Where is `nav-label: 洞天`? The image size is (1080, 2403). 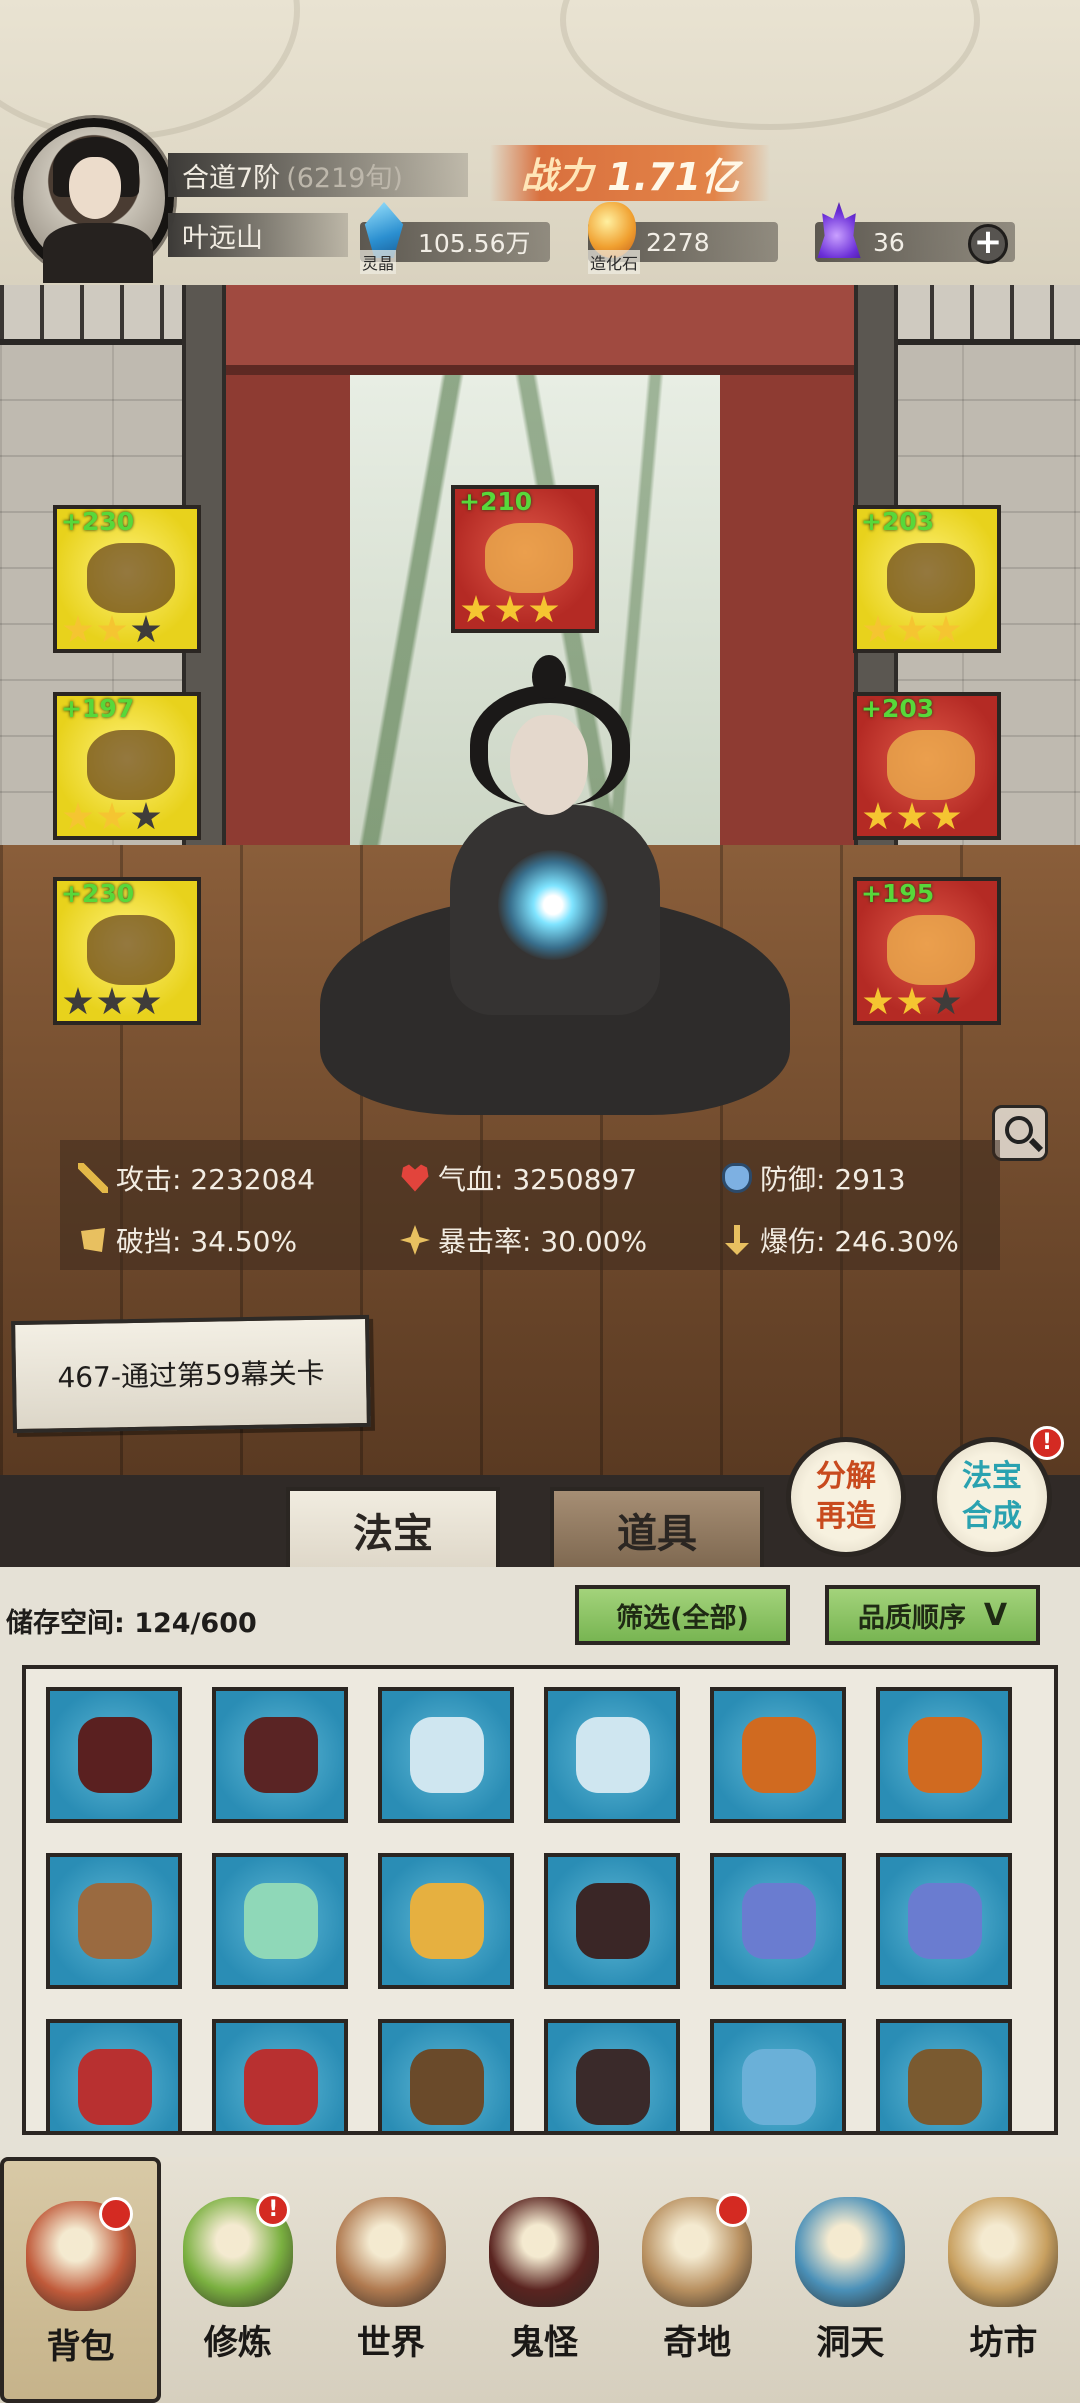
nav-label: 洞天 is located at coordinates (850, 2343).